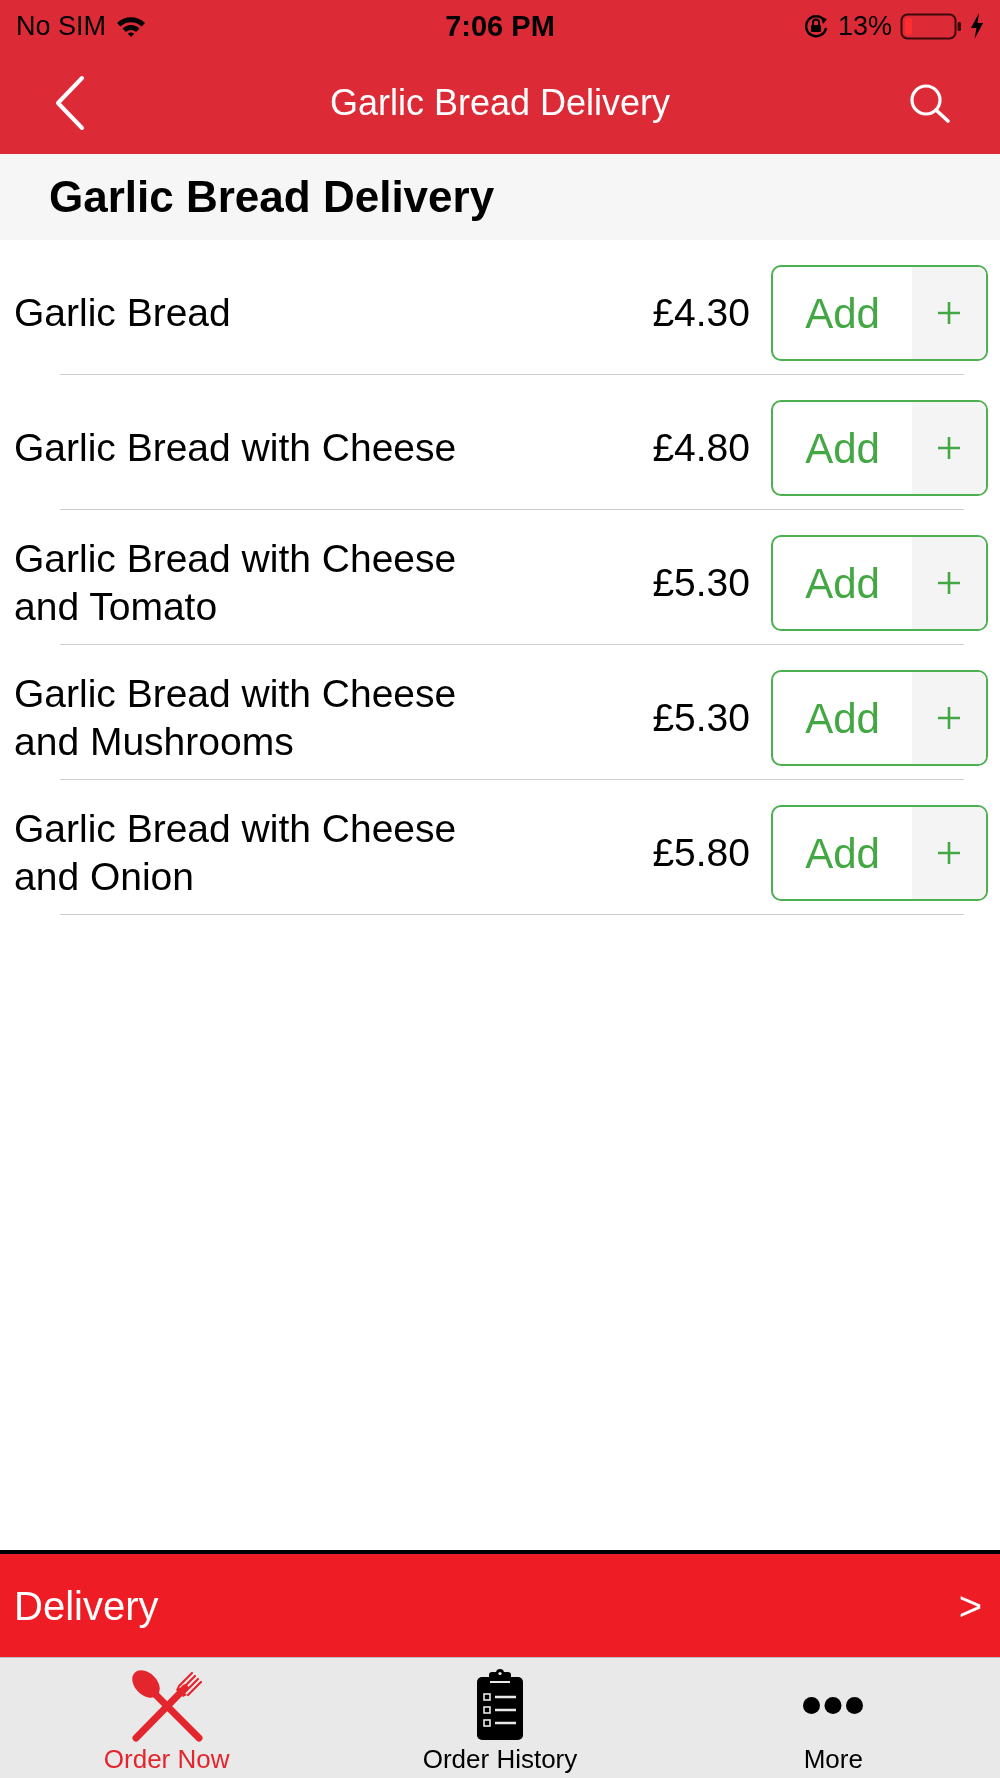 The image size is (1000, 1778). What do you see at coordinates (61, 26) in the screenshot?
I see `carrier-label: No SIM` at bounding box center [61, 26].